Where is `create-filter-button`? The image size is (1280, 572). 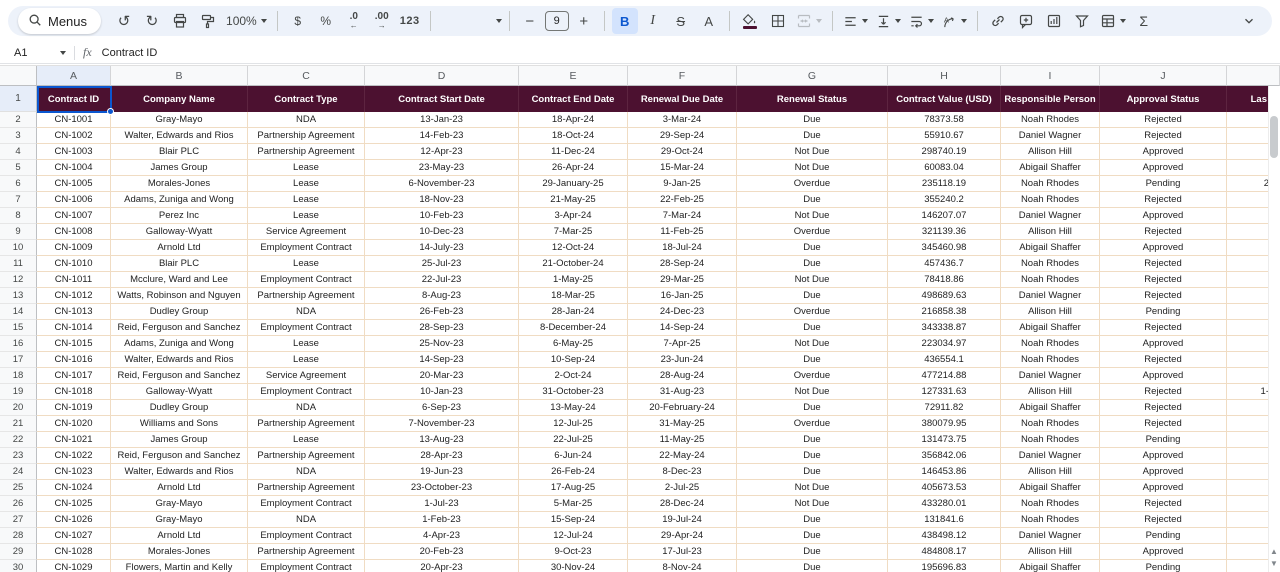
create-filter-button is located at coordinates (1082, 21).